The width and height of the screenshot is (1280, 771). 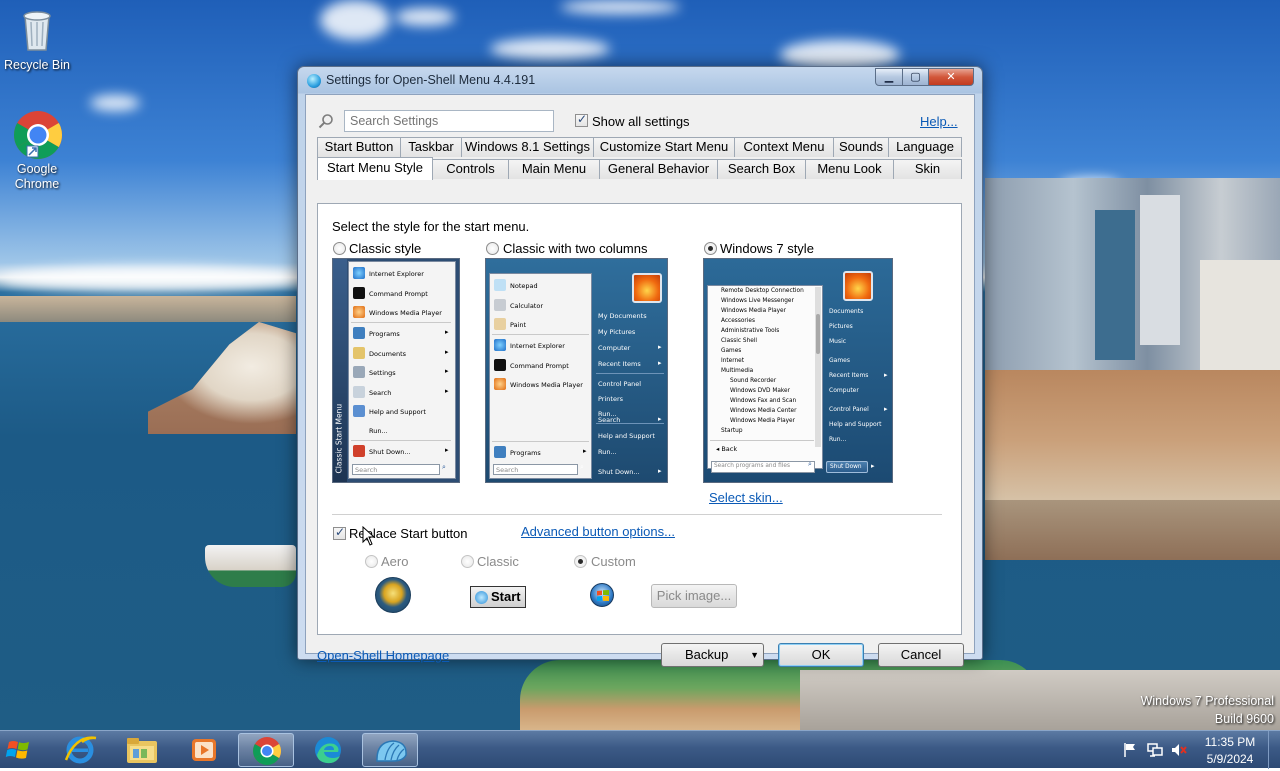 What do you see at coordinates (581, 119) in the screenshot?
I see `show-all-settings-checkbox` at bounding box center [581, 119].